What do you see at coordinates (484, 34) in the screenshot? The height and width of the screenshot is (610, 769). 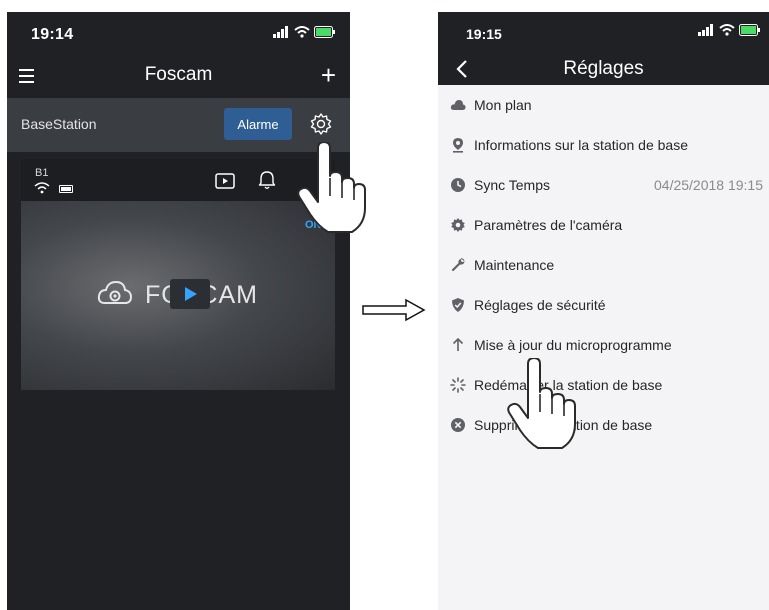 I see `status-time: 19:15` at bounding box center [484, 34].